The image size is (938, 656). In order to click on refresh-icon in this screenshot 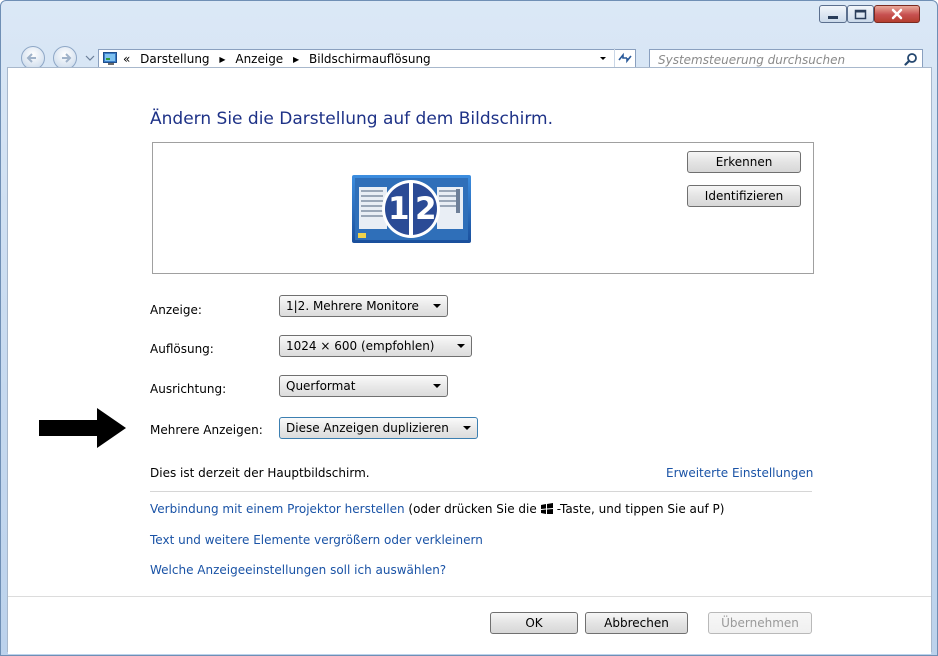, I will do `click(625, 58)`.